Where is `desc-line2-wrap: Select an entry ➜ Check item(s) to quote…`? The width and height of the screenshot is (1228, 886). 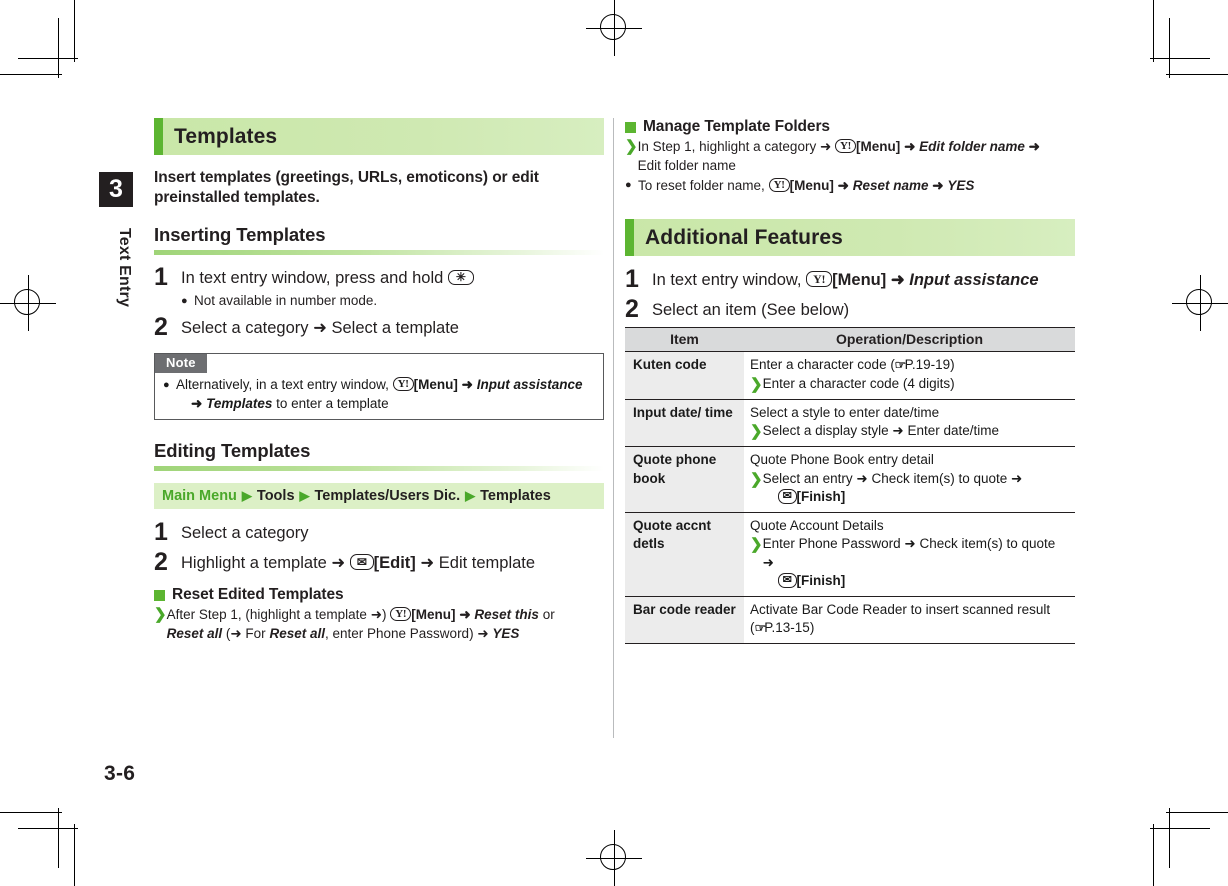
desc-line2-wrap: Select an entry ➜ Check item(s) to quote… is located at coordinates (892, 488).